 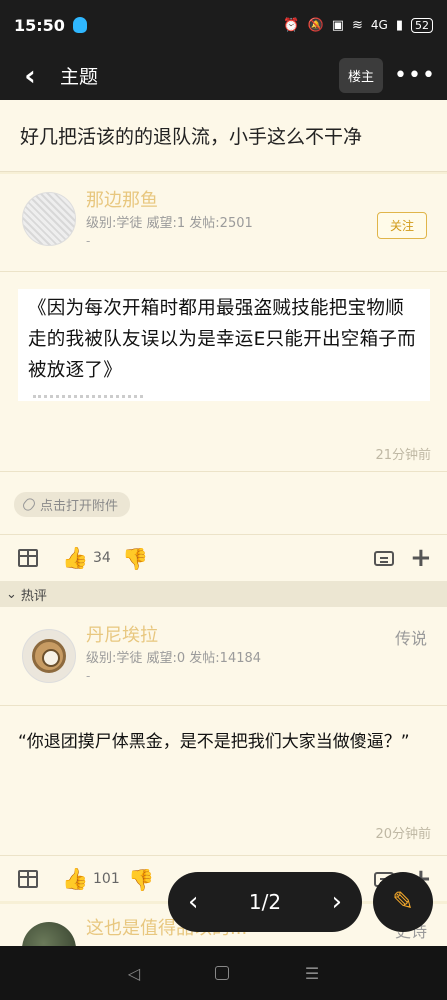 What do you see at coordinates (379, 25) in the screenshot?
I see `network-label: 4G` at bounding box center [379, 25].